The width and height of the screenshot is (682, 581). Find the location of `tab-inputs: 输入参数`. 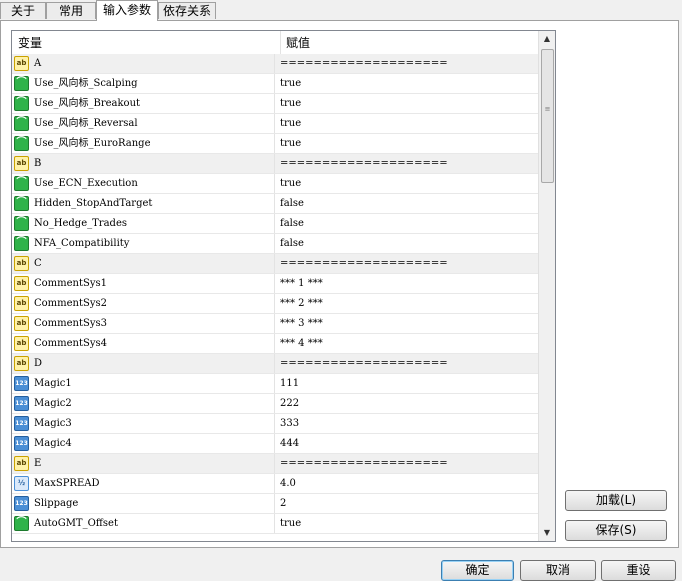

tab-inputs: 输入参数 is located at coordinates (127, 10).